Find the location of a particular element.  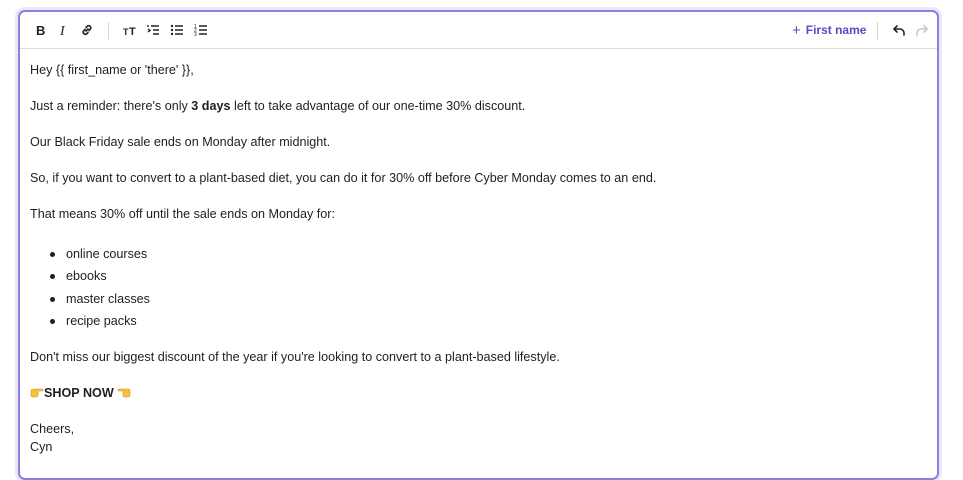

numbered-list-button: 1 2 3 is located at coordinates (201, 30).